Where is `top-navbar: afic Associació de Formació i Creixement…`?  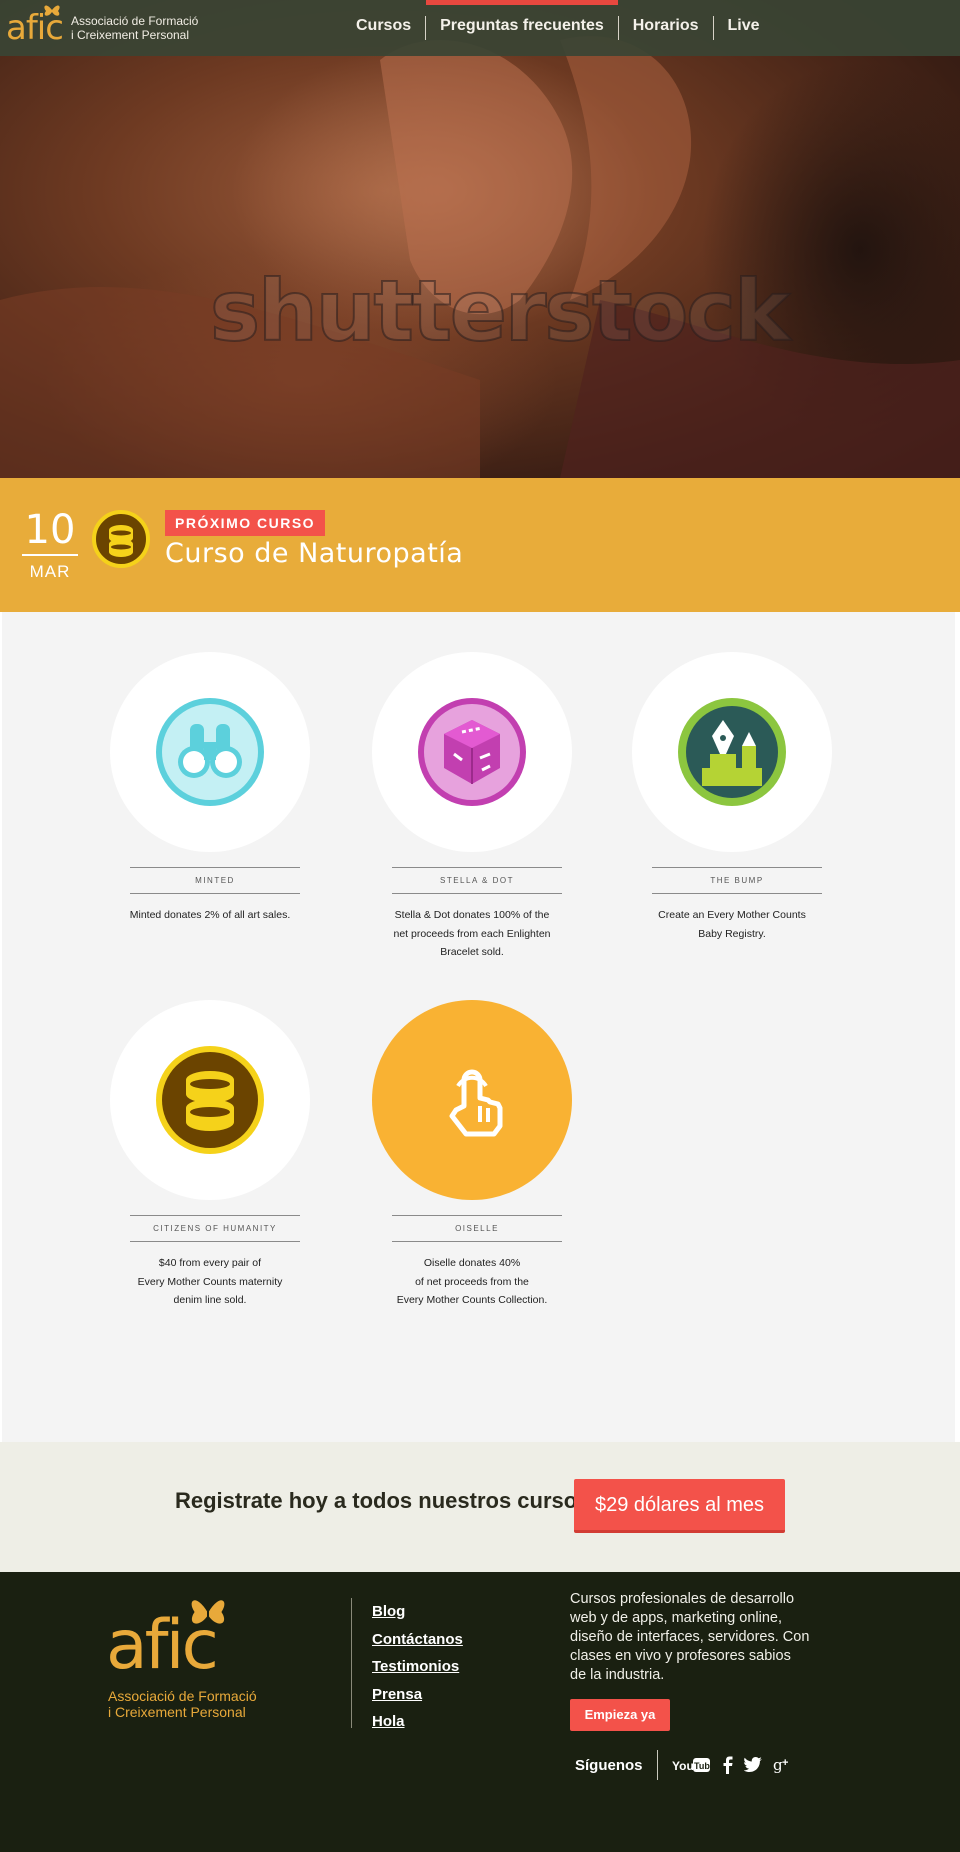
top-navbar: afic Associació de Formació i Creixement… is located at coordinates (480, 28).